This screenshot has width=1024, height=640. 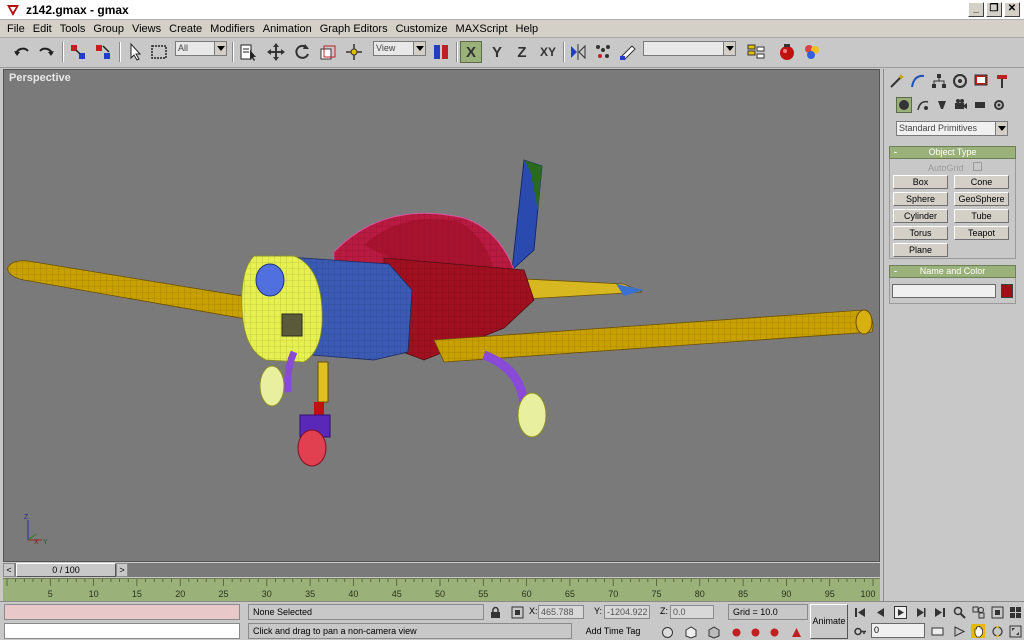 I want to click on zoom-extents-all-button, so click(x=1015, y=612).